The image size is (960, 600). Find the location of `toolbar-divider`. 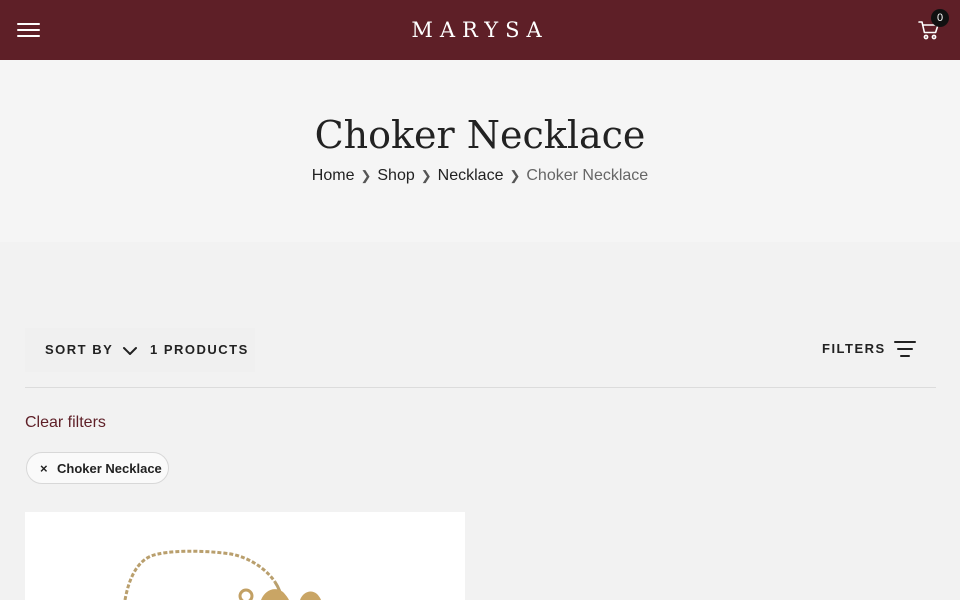

toolbar-divider is located at coordinates (480, 387).